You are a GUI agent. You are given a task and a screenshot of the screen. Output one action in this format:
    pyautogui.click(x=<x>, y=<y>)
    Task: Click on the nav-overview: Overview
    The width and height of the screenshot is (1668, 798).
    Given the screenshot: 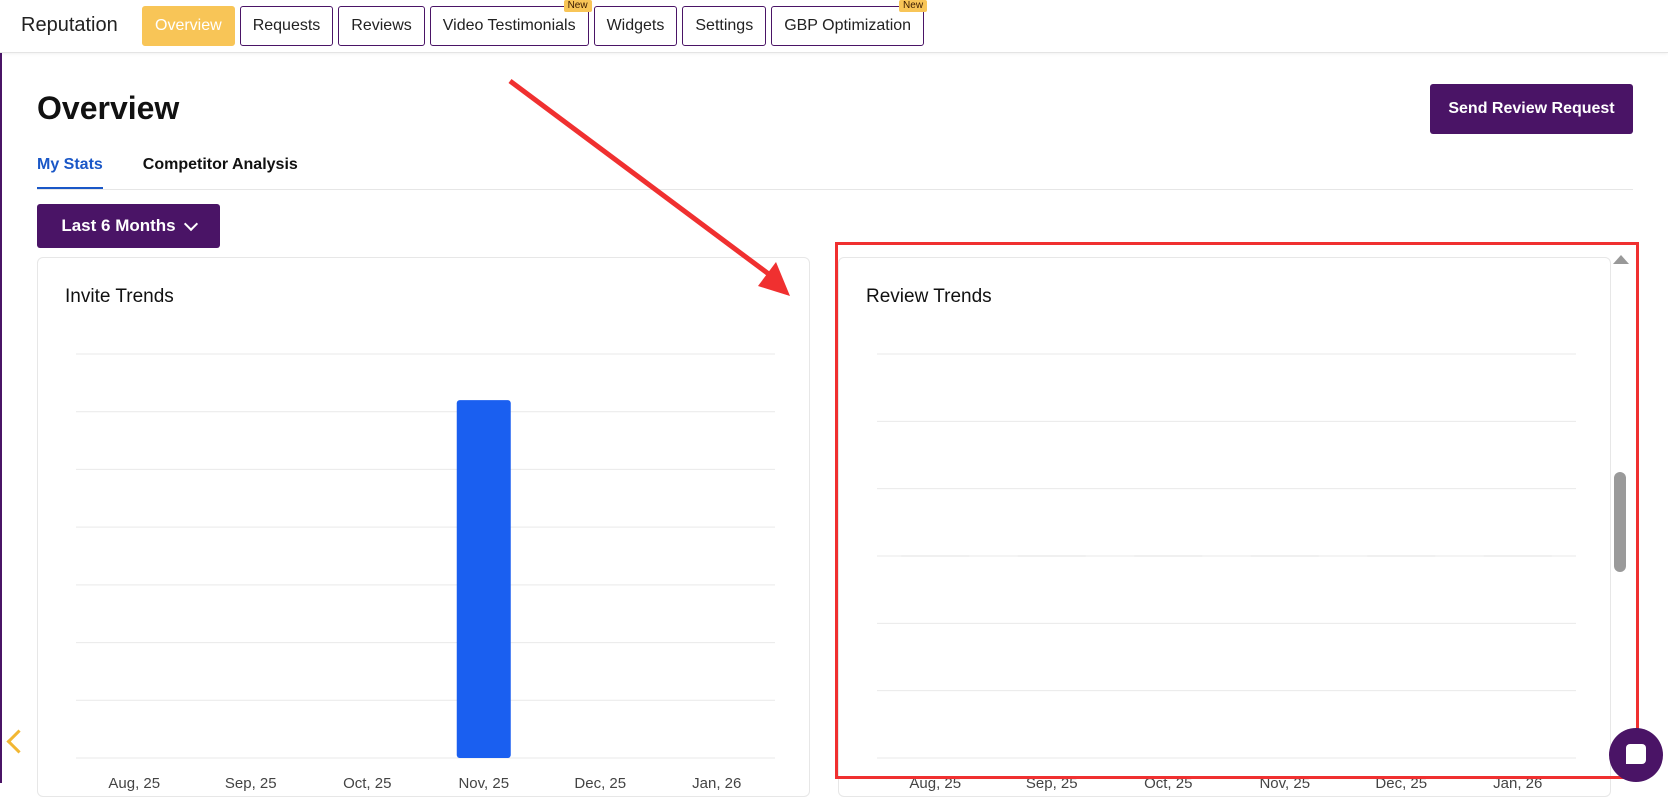 What is the action you would take?
    pyautogui.click(x=188, y=26)
    